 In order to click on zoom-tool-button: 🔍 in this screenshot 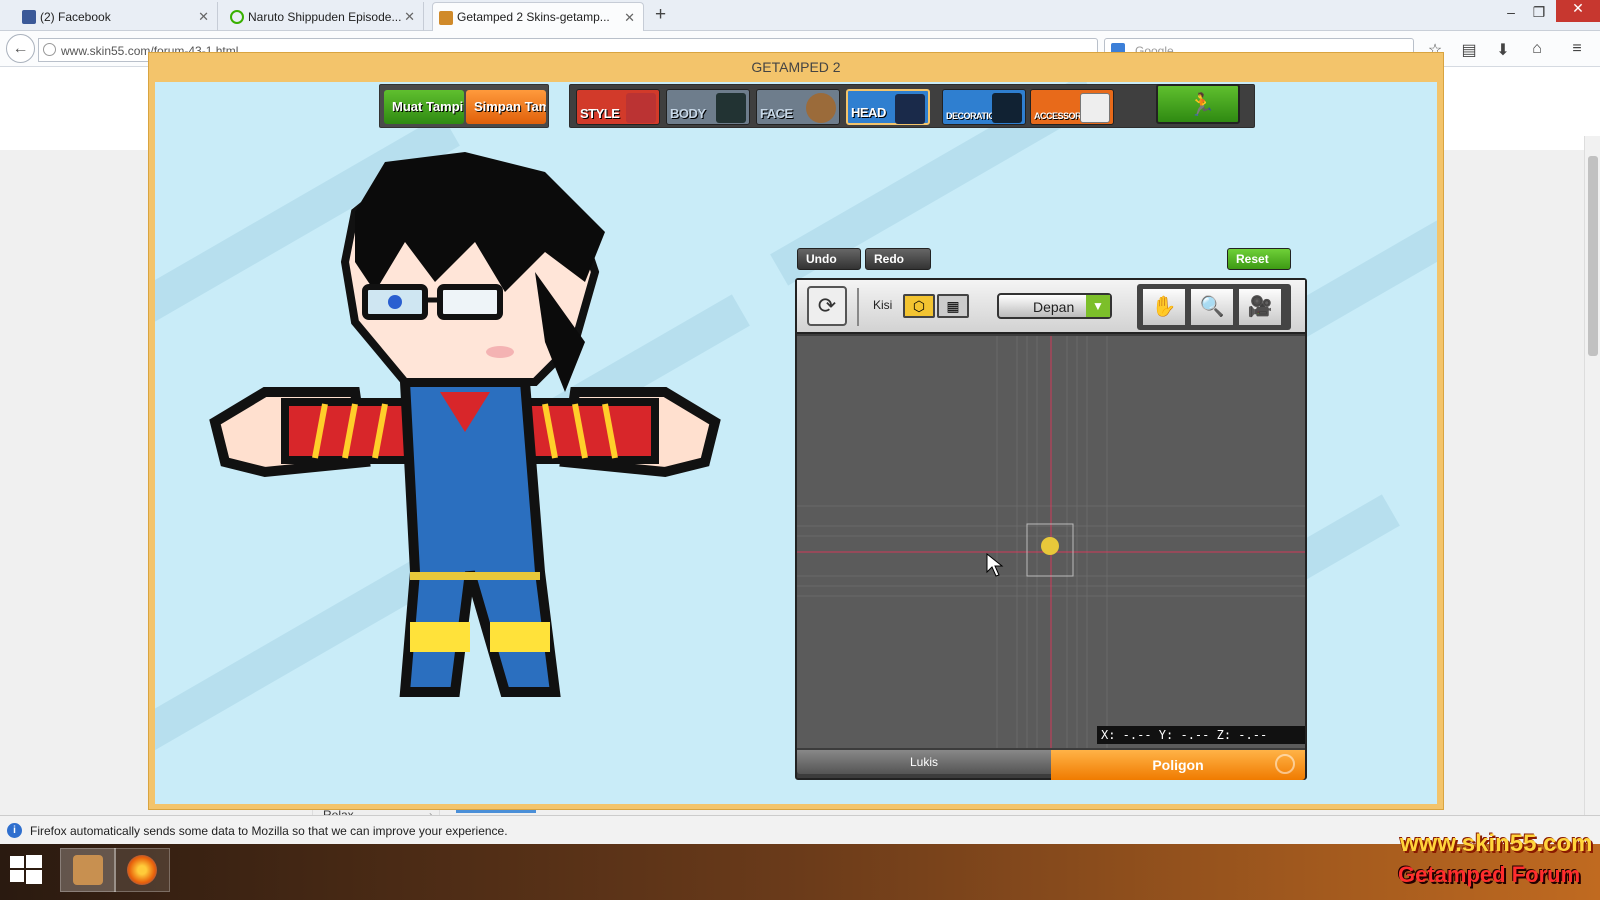, I will do `click(1212, 307)`.